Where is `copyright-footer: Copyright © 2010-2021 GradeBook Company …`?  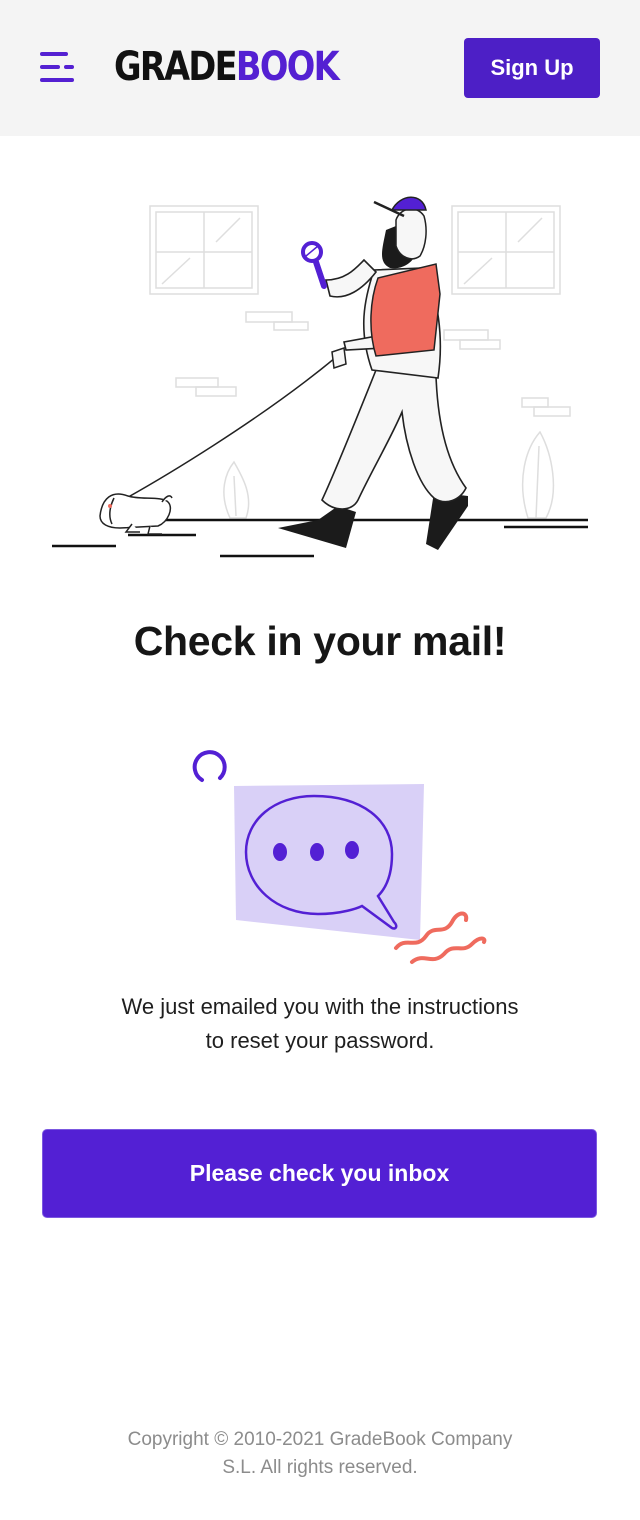 copyright-footer: Copyright © 2010-2021 GradeBook Company … is located at coordinates (320, 1454).